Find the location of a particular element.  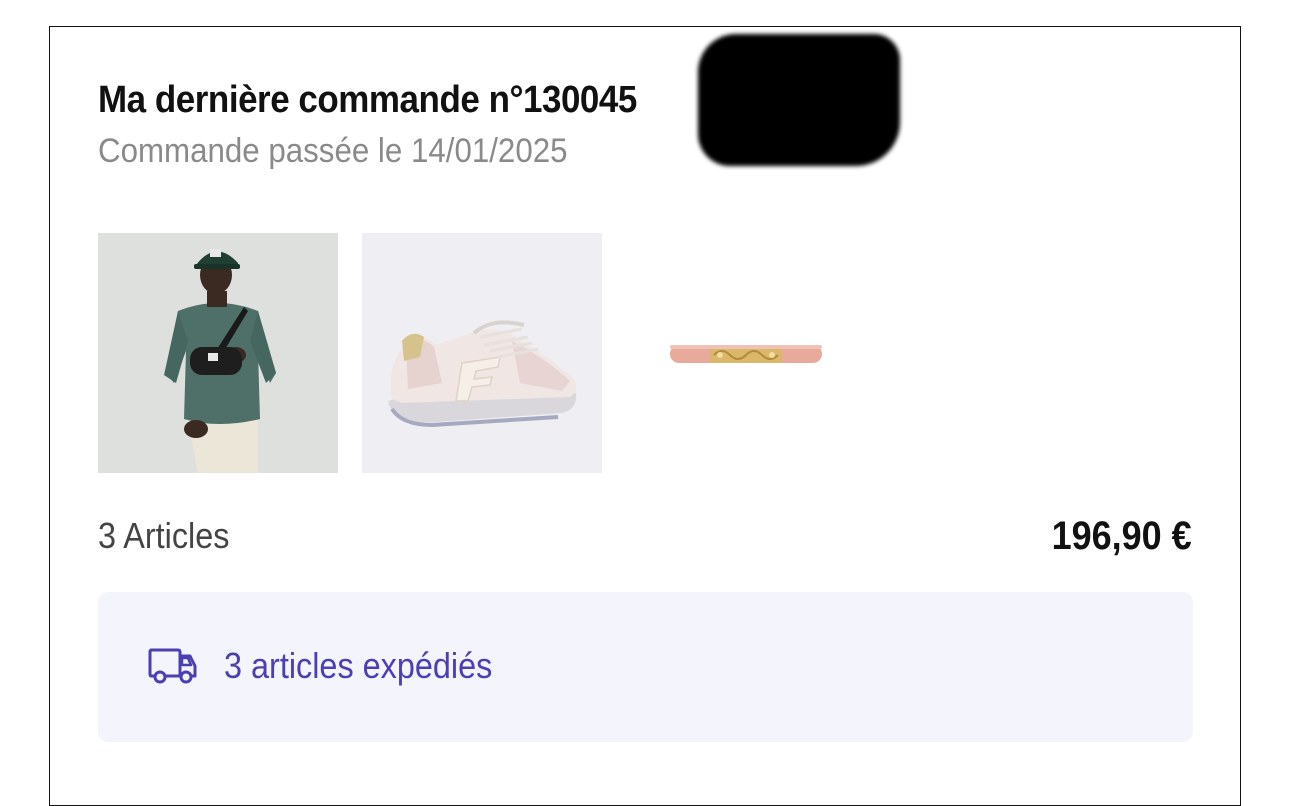

product-photo-sweatshirt is located at coordinates (218, 353).